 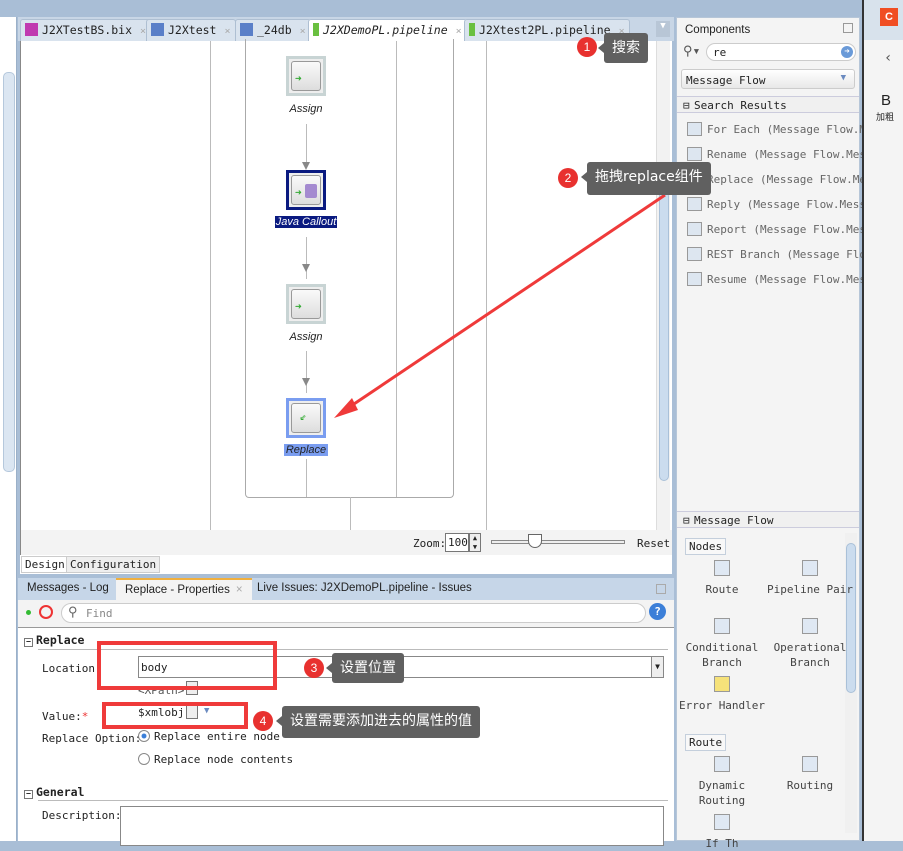 I want to click on annotation-tip: 拖拽replace组件, so click(x=646, y=178).